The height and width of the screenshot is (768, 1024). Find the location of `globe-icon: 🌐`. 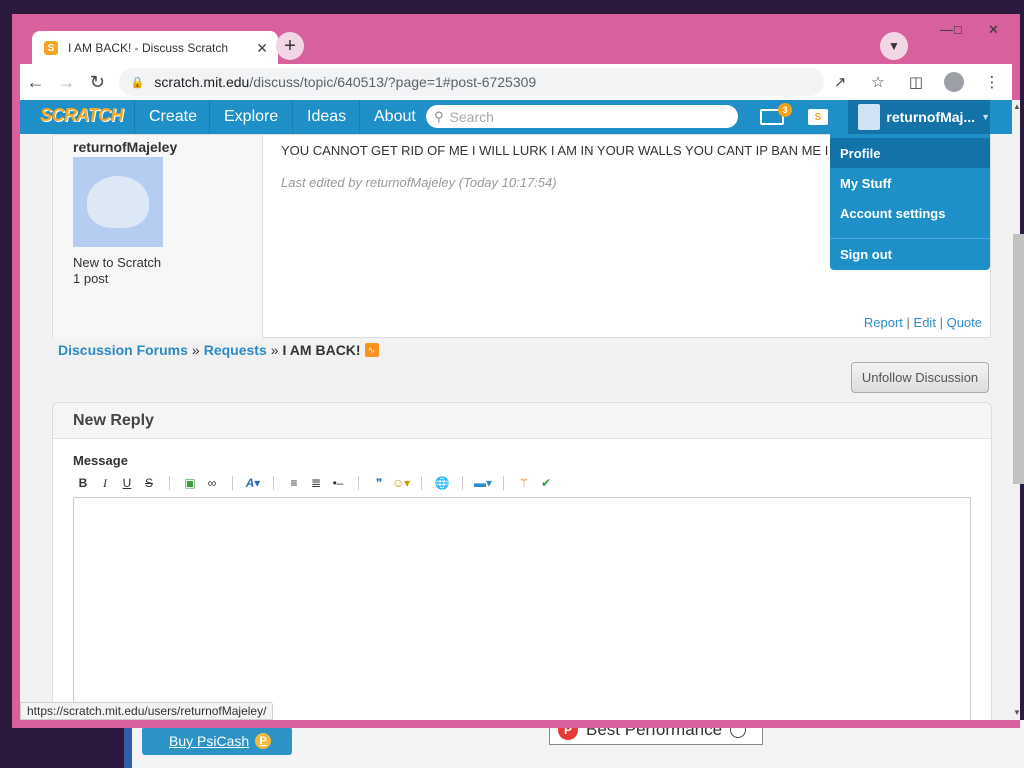

globe-icon: 🌐 is located at coordinates (442, 483).